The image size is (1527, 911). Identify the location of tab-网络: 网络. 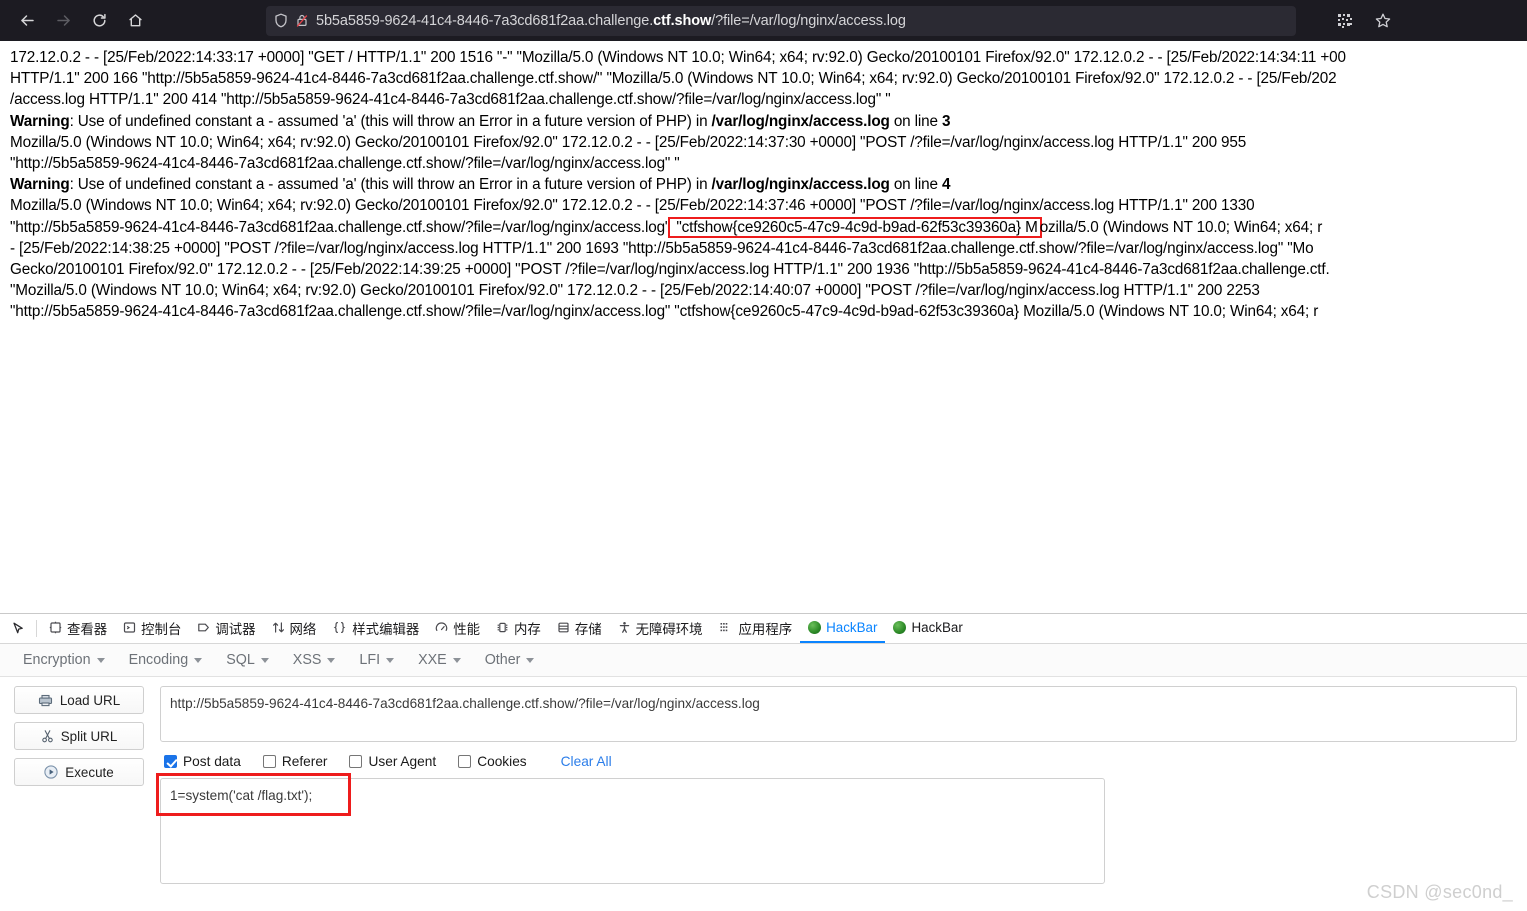
(294, 628).